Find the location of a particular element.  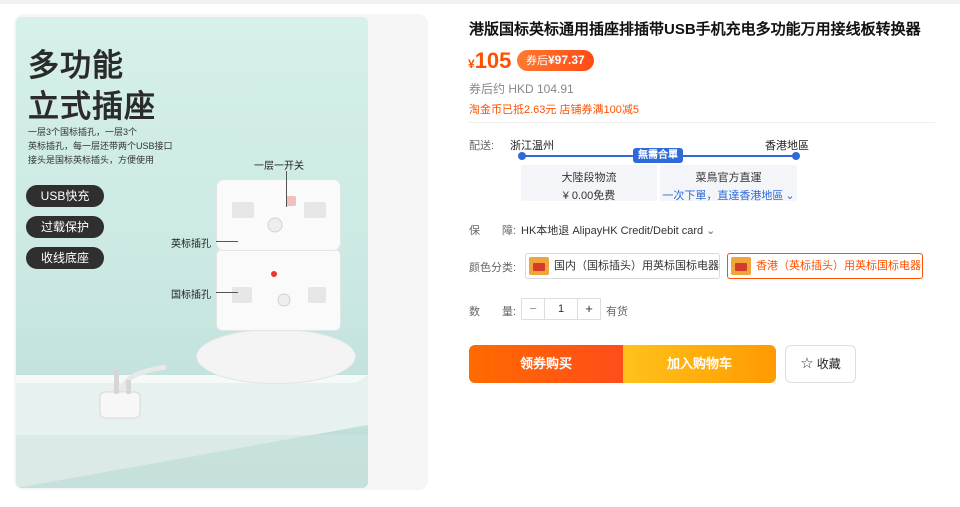

mainland-logistics-box: 大陸段物流 ¥ 0.00免费 is located at coordinates (589, 183).